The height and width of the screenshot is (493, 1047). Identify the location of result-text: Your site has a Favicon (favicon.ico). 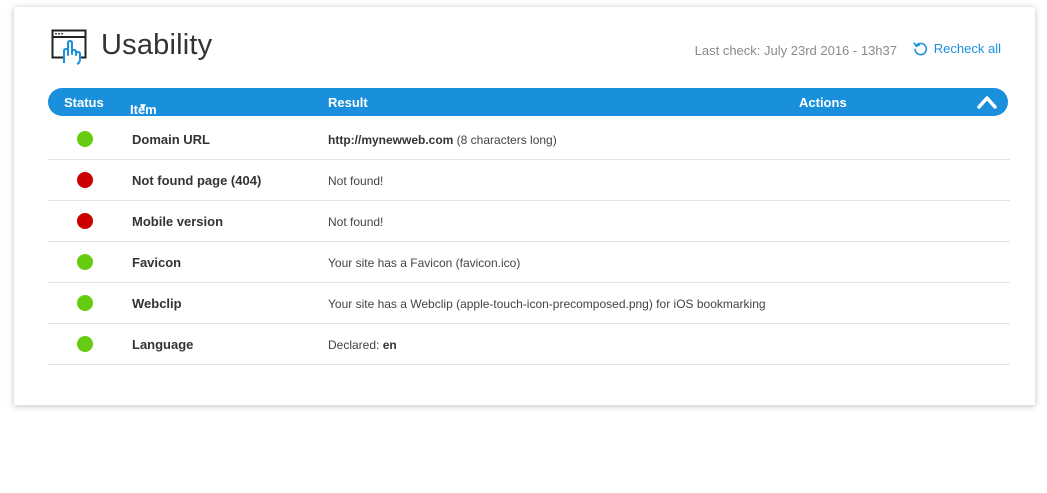
(424, 263).